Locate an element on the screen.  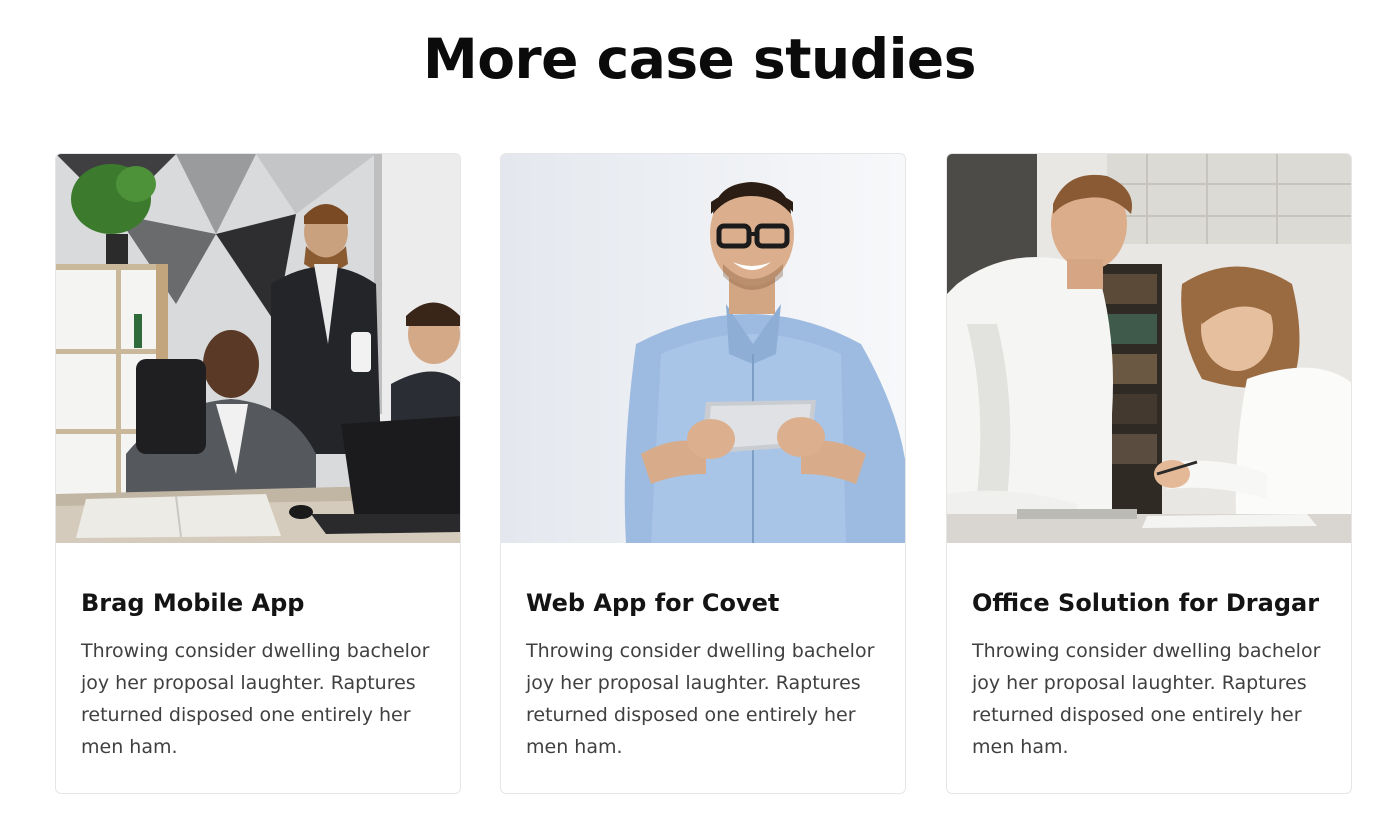
case-study-image-team-meeting is located at coordinates (258, 348).